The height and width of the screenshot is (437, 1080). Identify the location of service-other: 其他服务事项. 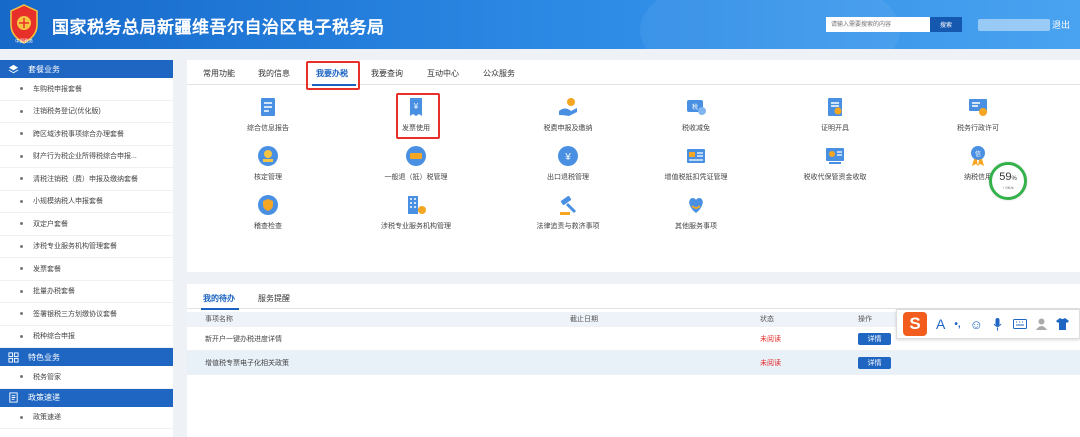
(696, 212).